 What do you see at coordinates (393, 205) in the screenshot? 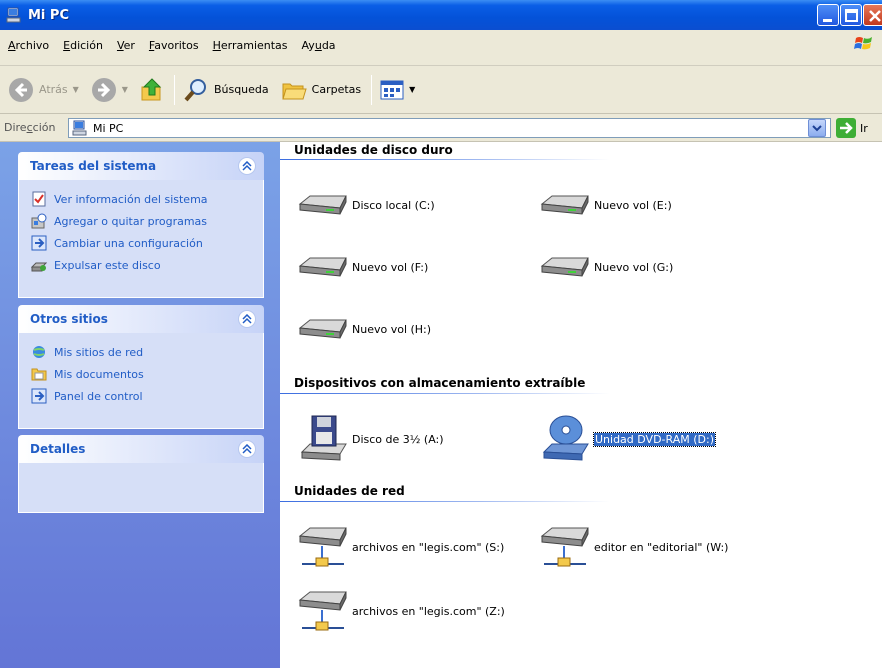
I see `drive-label: Disco local (C:)` at bounding box center [393, 205].